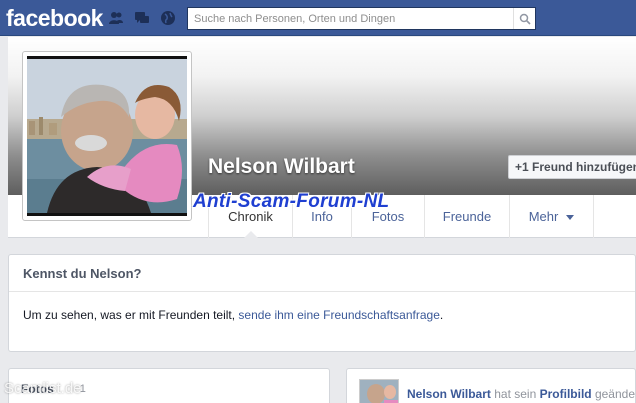 The image size is (636, 403). I want to click on top-bar: facebook, so click(318, 18).